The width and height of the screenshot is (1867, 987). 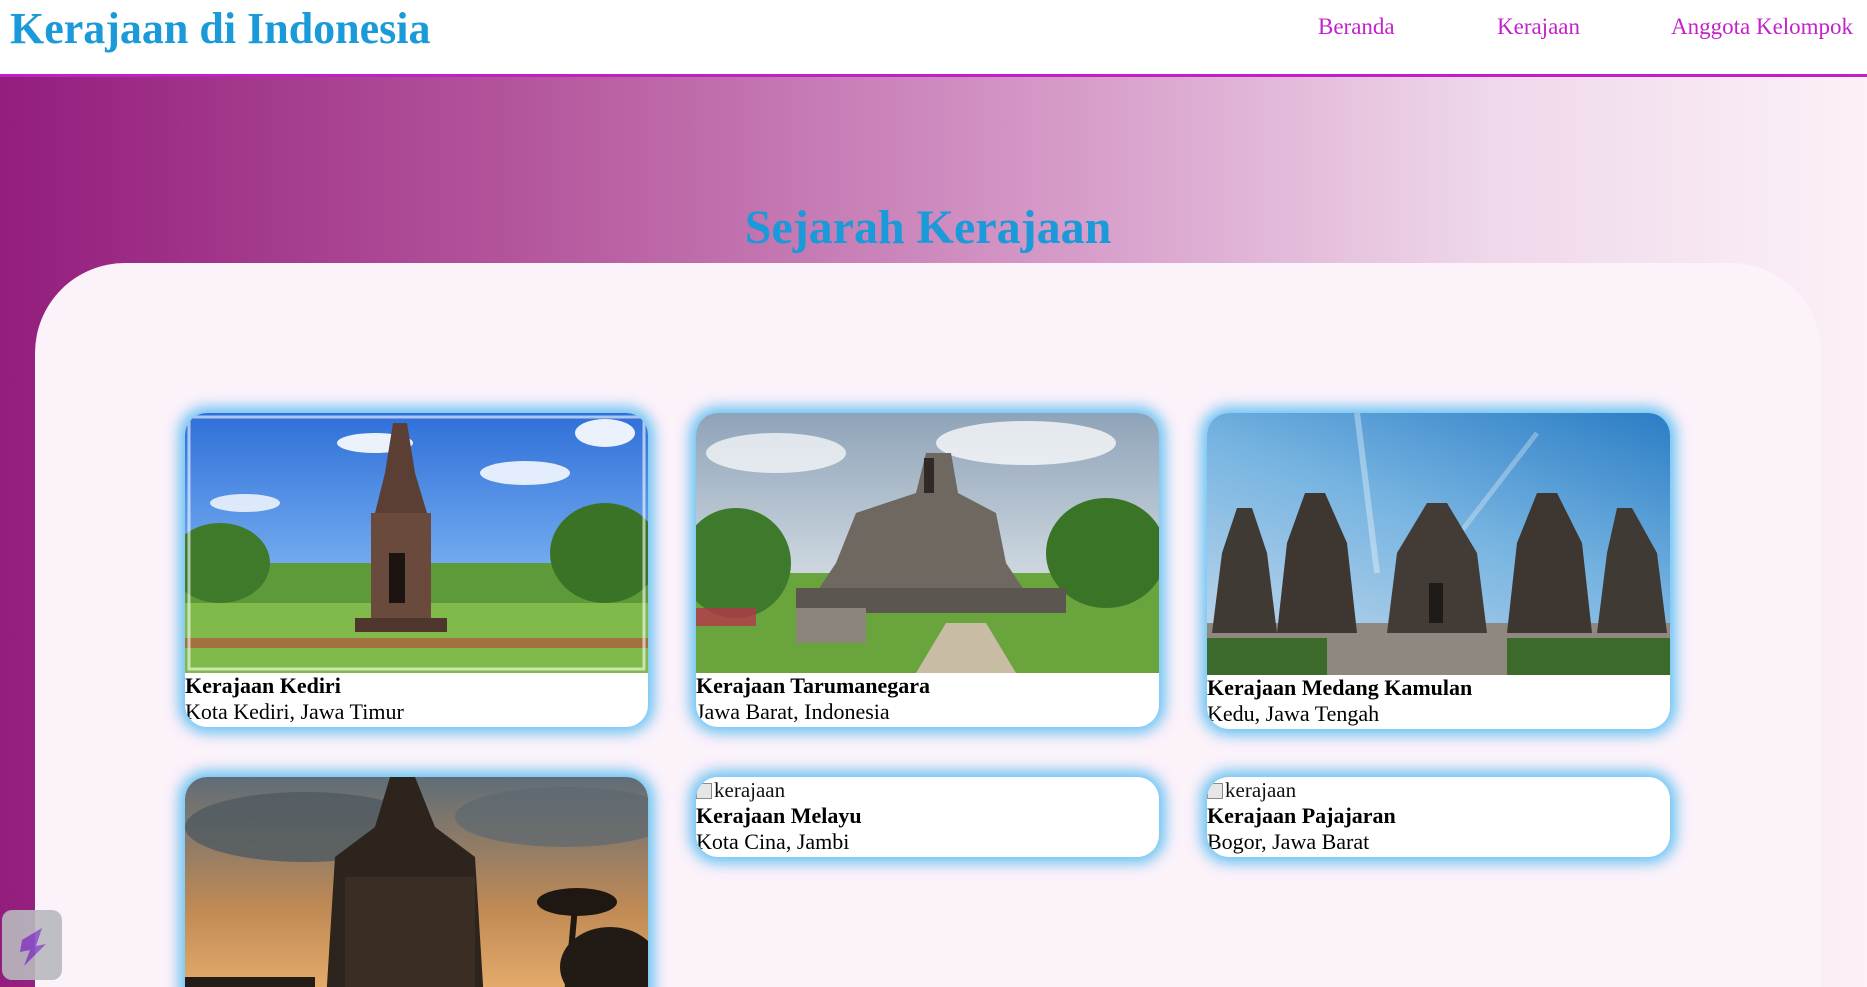 I want to click on kingdom-image-medang-kamulan, so click(x=1438, y=544).